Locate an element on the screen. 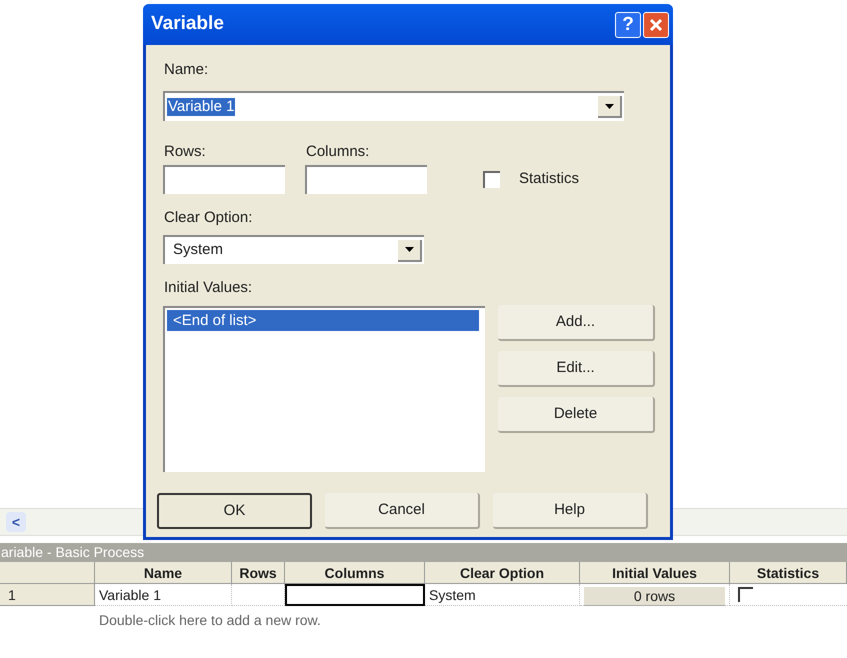 This screenshot has width=847, height=658. close-icon is located at coordinates (656, 25).